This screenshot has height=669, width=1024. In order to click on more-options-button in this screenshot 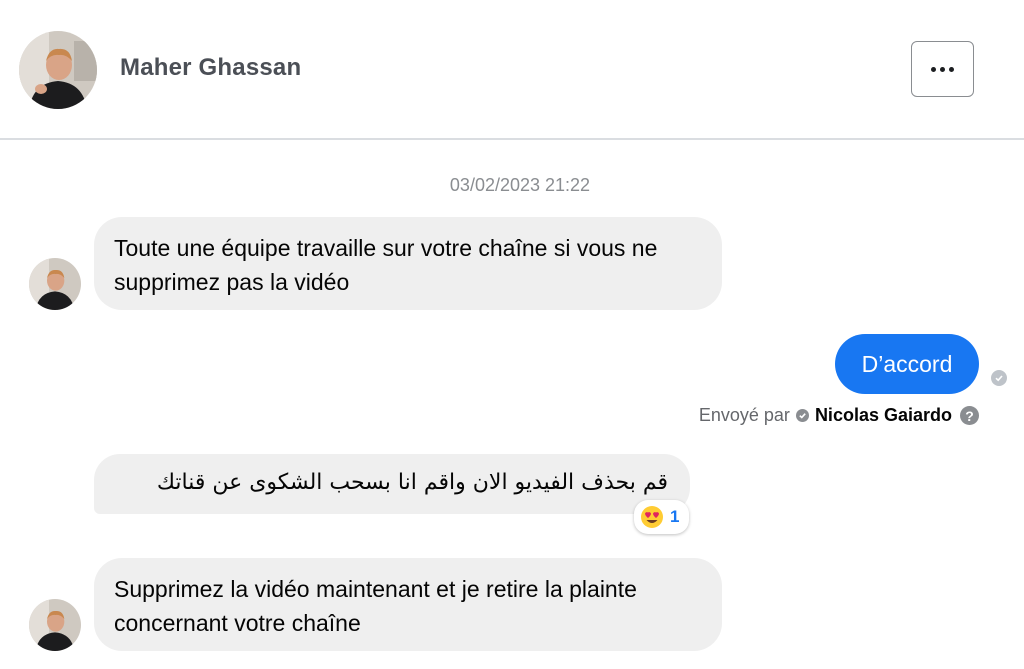, I will do `click(942, 69)`.